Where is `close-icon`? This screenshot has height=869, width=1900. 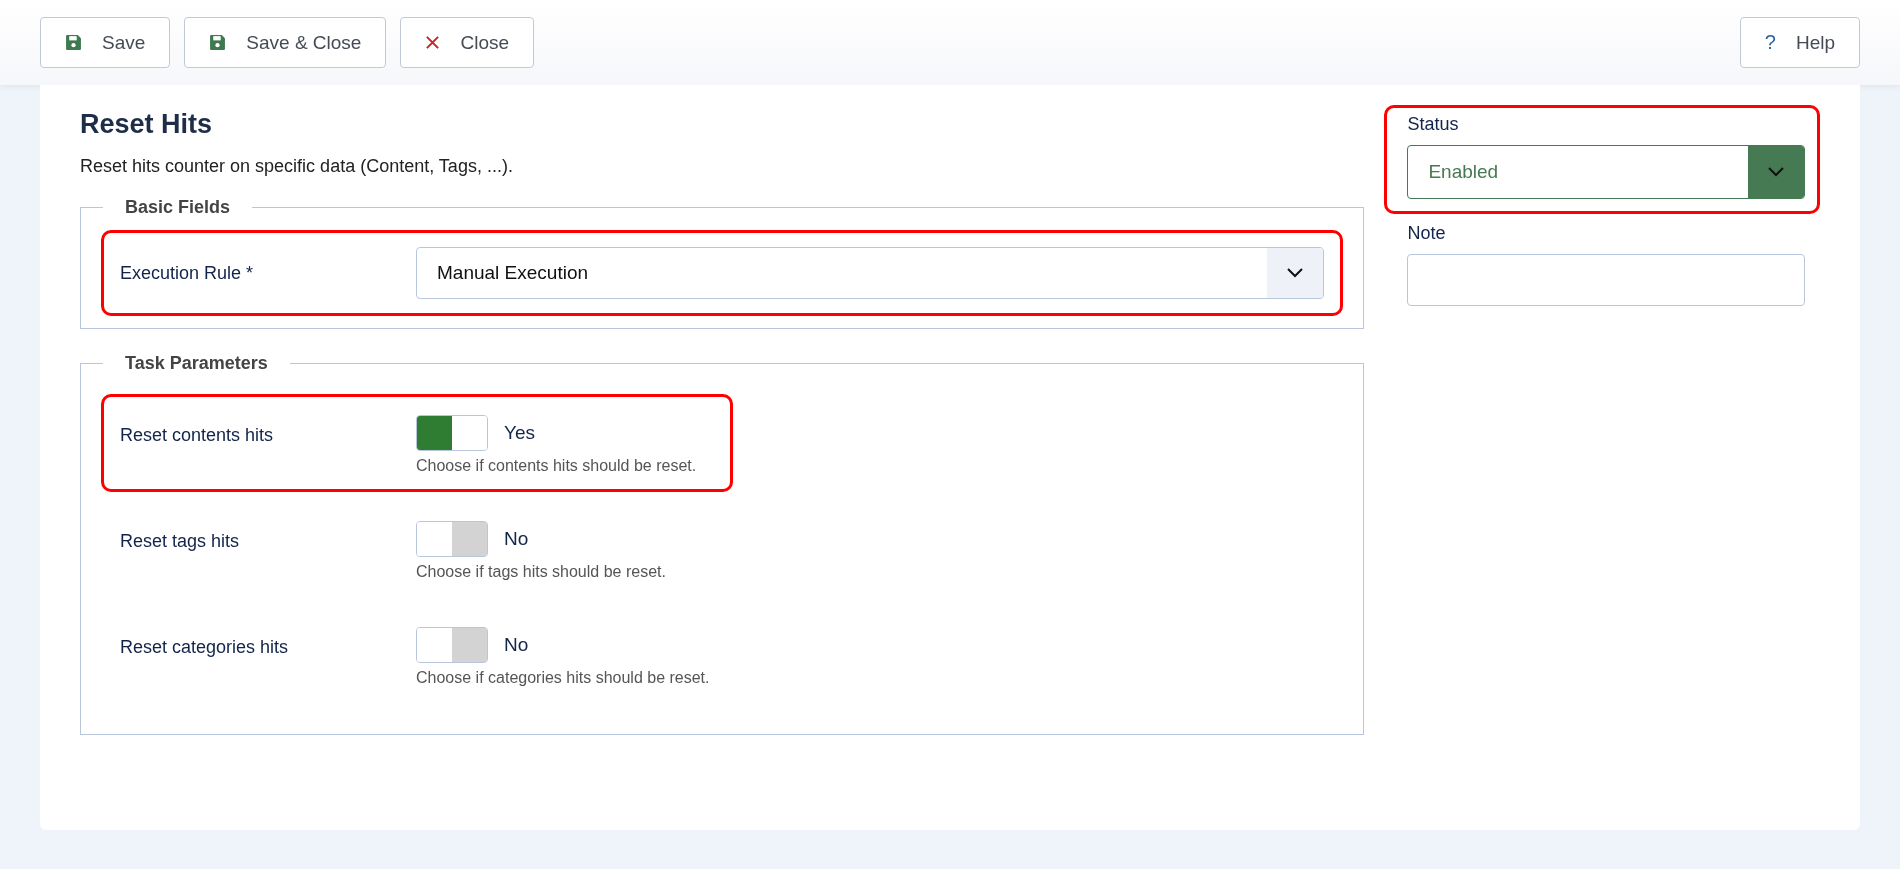 close-icon is located at coordinates (433, 42).